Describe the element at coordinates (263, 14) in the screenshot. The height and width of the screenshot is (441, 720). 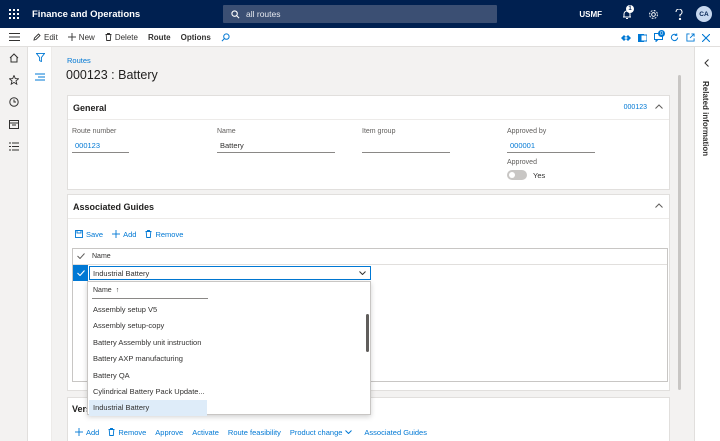
I see `search-text: all routes` at that location.